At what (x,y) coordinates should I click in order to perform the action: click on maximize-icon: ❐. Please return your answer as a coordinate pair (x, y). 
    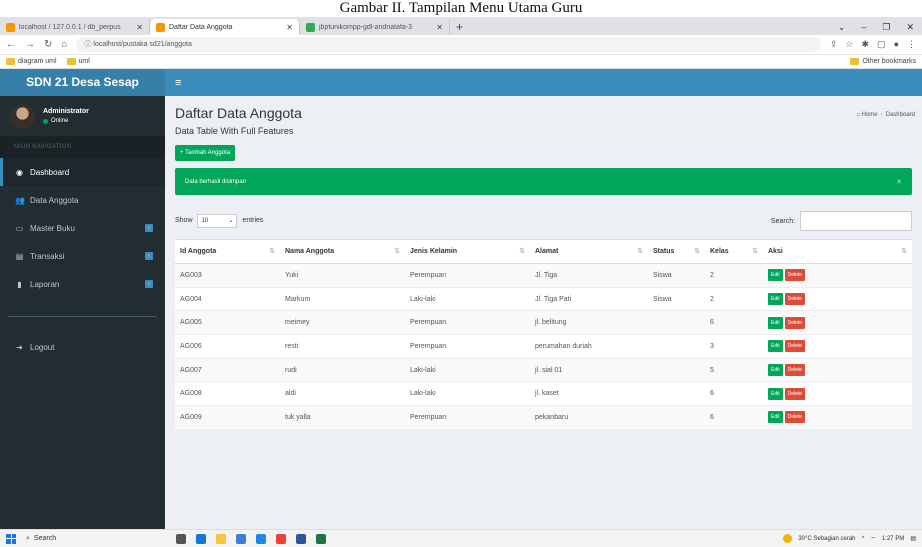
    Looking at the image, I should click on (886, 27).